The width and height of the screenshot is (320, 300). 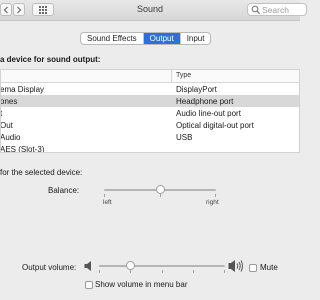 What do you see at coordinates (256, 10) in the screenshot?
I see `search-icon` at bounding box center [256, 10].